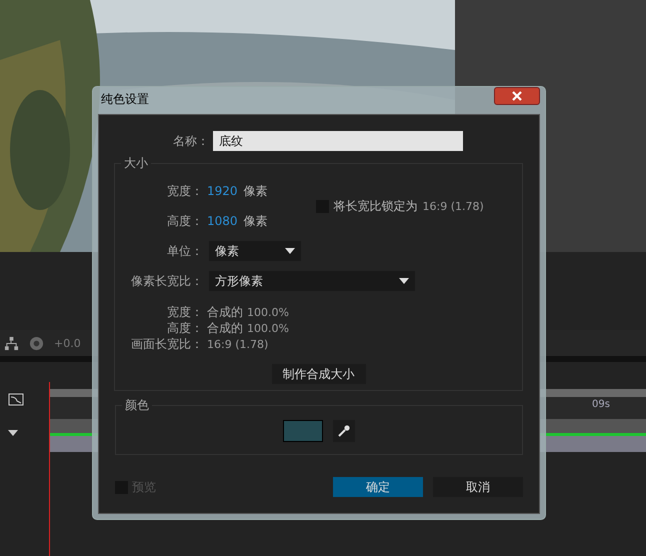 This screenshot has width=646, height=556. What do you see at coordinates (184, 312) in the screenshot?
I see `info-label: 宽度：` at bounding box center [184, 312].